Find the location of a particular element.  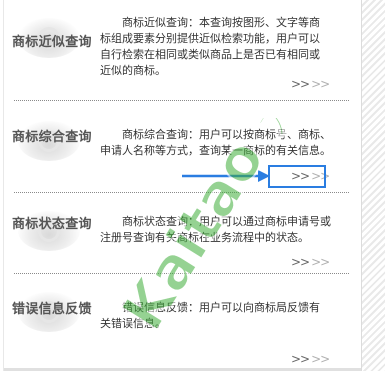

section-title: 商标近似查询 is located at coordinates (52, 42).